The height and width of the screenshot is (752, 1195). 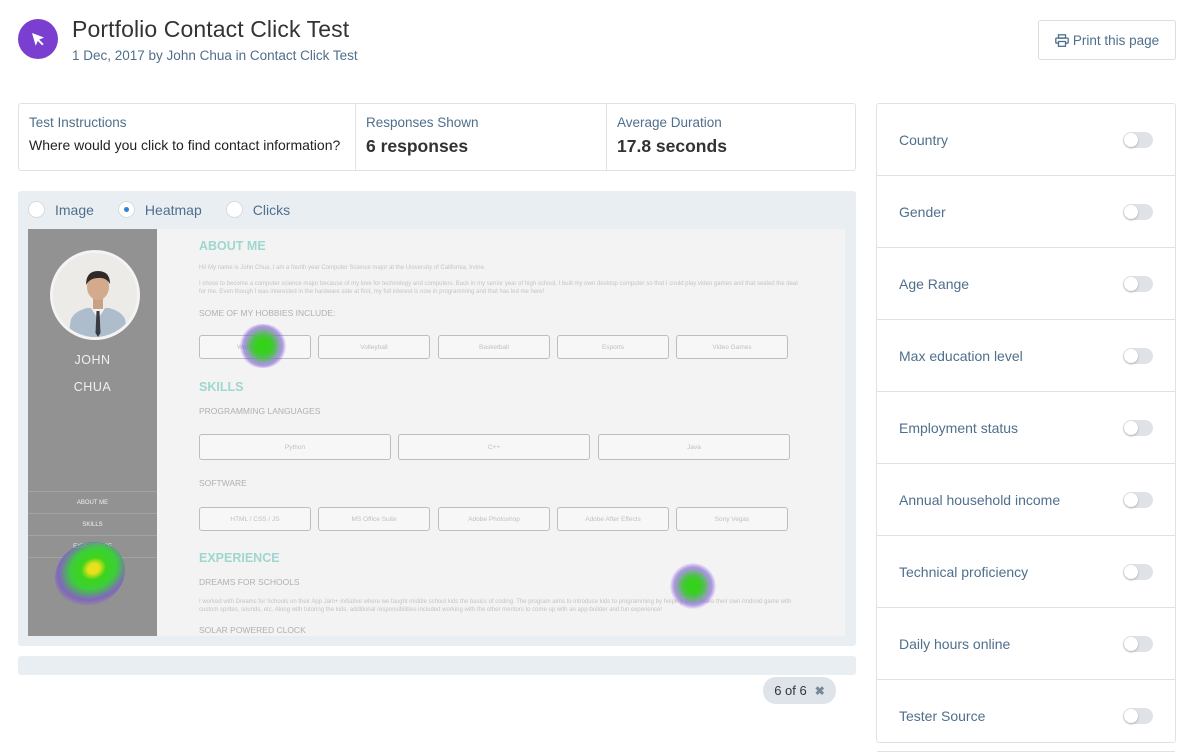 I want to click on stat-responses-value: 6 responses, so click(x=417, y=146).